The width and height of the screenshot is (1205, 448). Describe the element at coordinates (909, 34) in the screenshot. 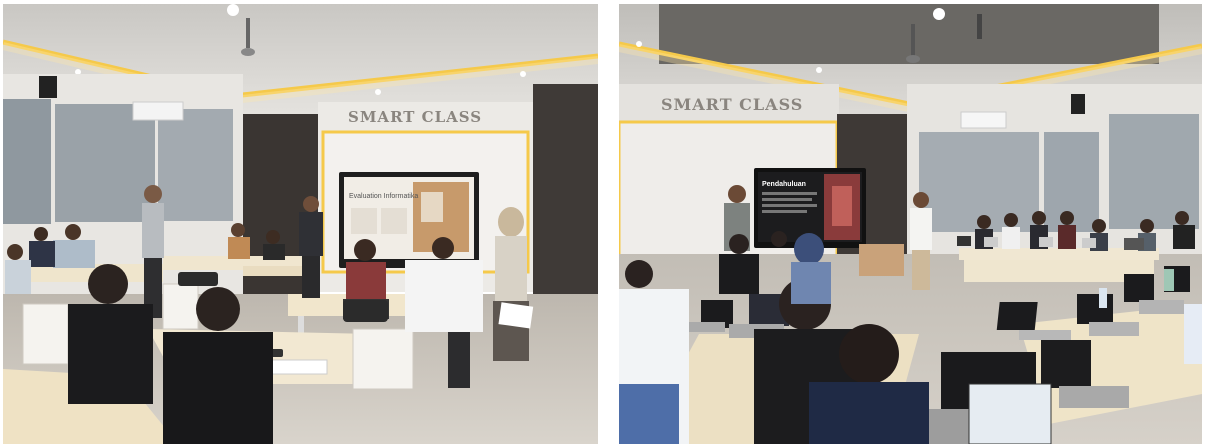

I see `ceiling-recess` at that location.